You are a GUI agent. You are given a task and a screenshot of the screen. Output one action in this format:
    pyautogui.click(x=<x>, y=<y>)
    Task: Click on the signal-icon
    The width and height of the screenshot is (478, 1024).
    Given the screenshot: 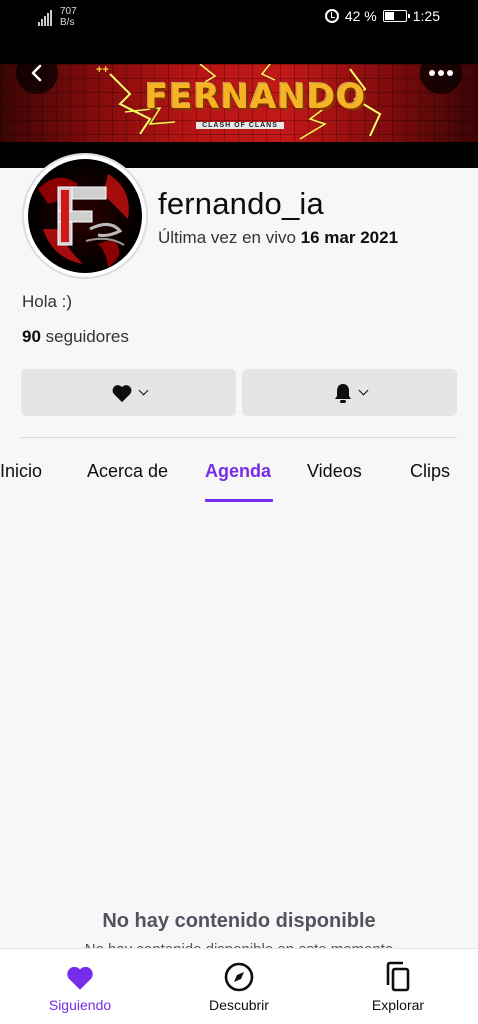 What is the action you would take?
    pyautogui.click(x=45, y=17)
    